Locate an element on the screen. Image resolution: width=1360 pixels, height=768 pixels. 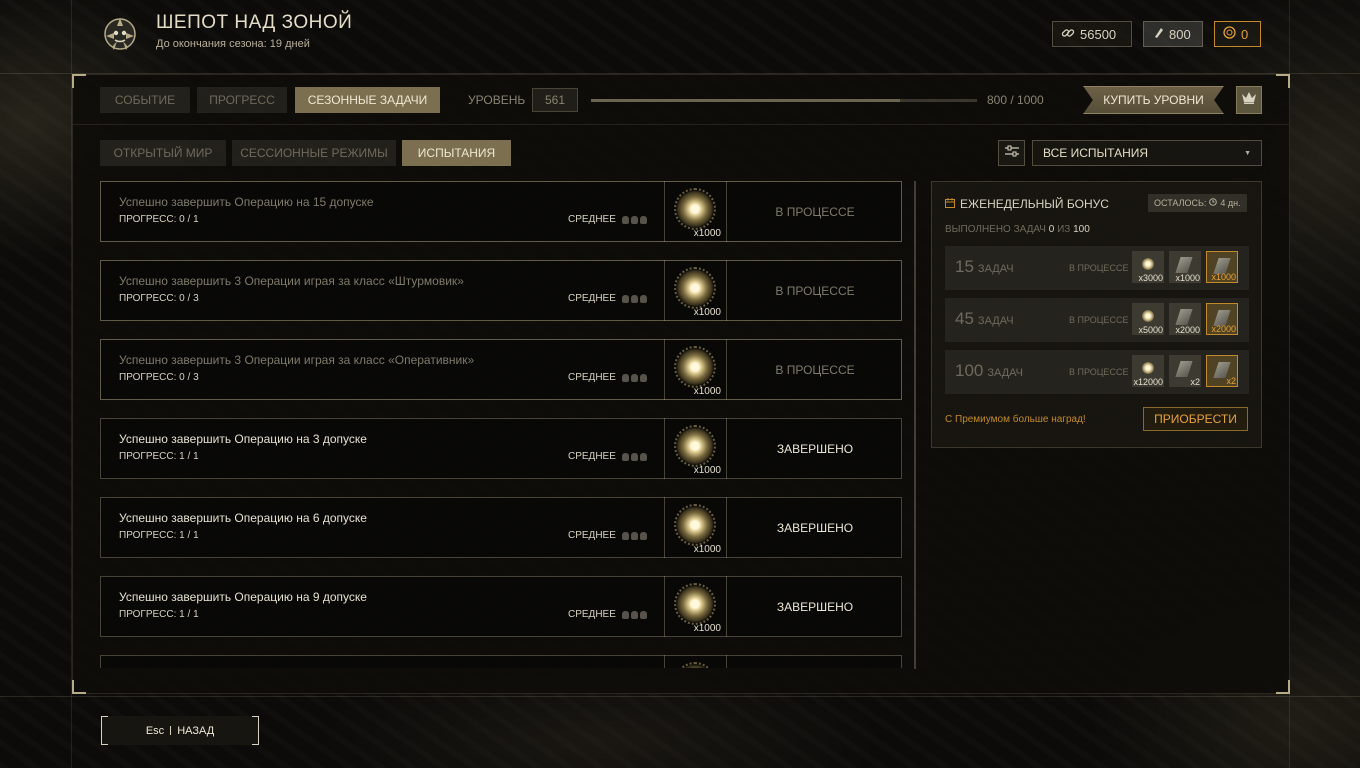
done-value: 0 is located at coordinates (1051, 229).